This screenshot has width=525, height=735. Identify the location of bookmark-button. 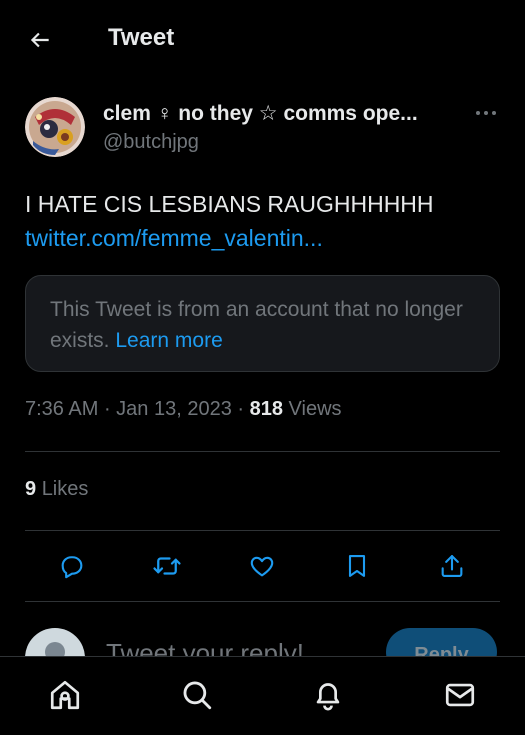
(357, 566).